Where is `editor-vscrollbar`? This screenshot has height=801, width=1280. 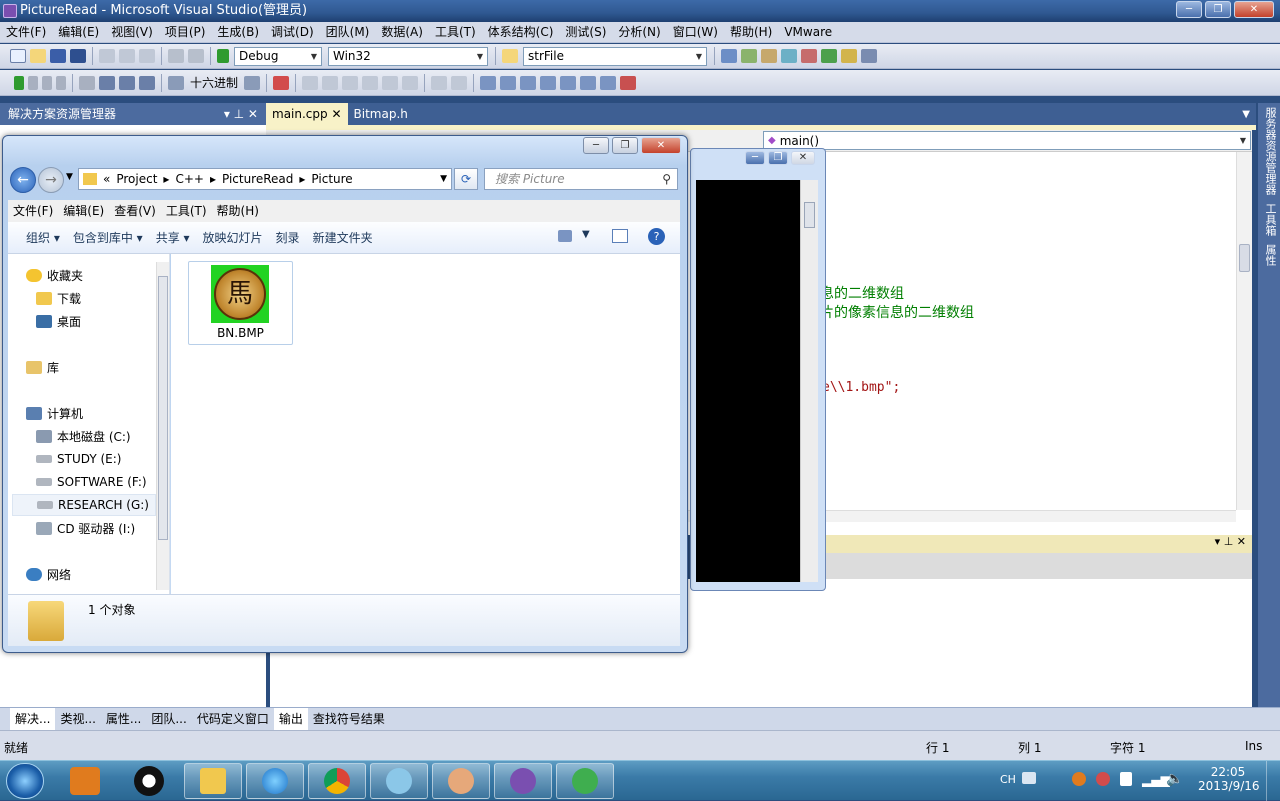
editor-vscrollbar is located at coordinates (1244, 331).